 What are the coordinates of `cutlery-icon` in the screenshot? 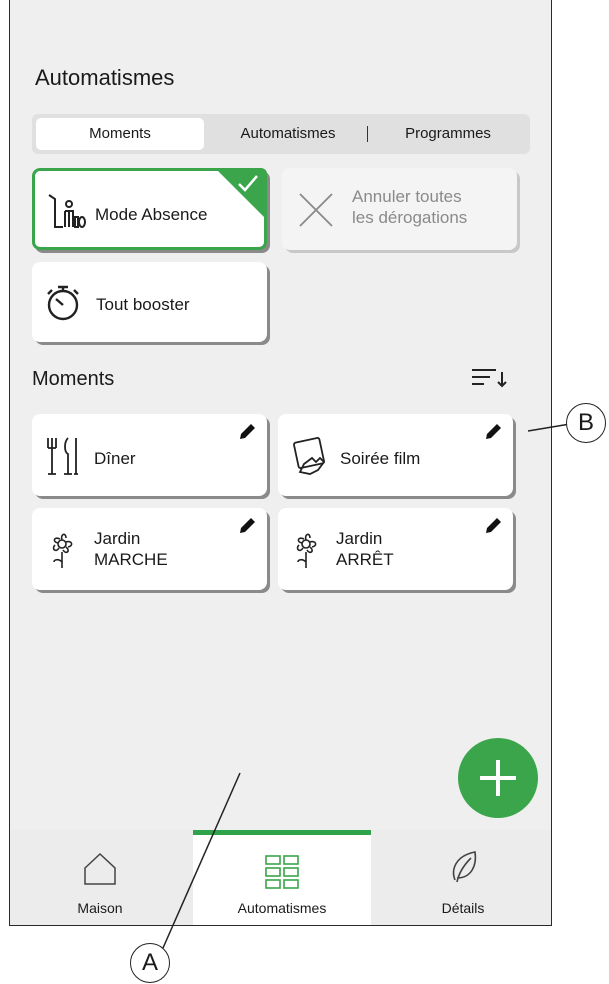 It's located at (63, 458).